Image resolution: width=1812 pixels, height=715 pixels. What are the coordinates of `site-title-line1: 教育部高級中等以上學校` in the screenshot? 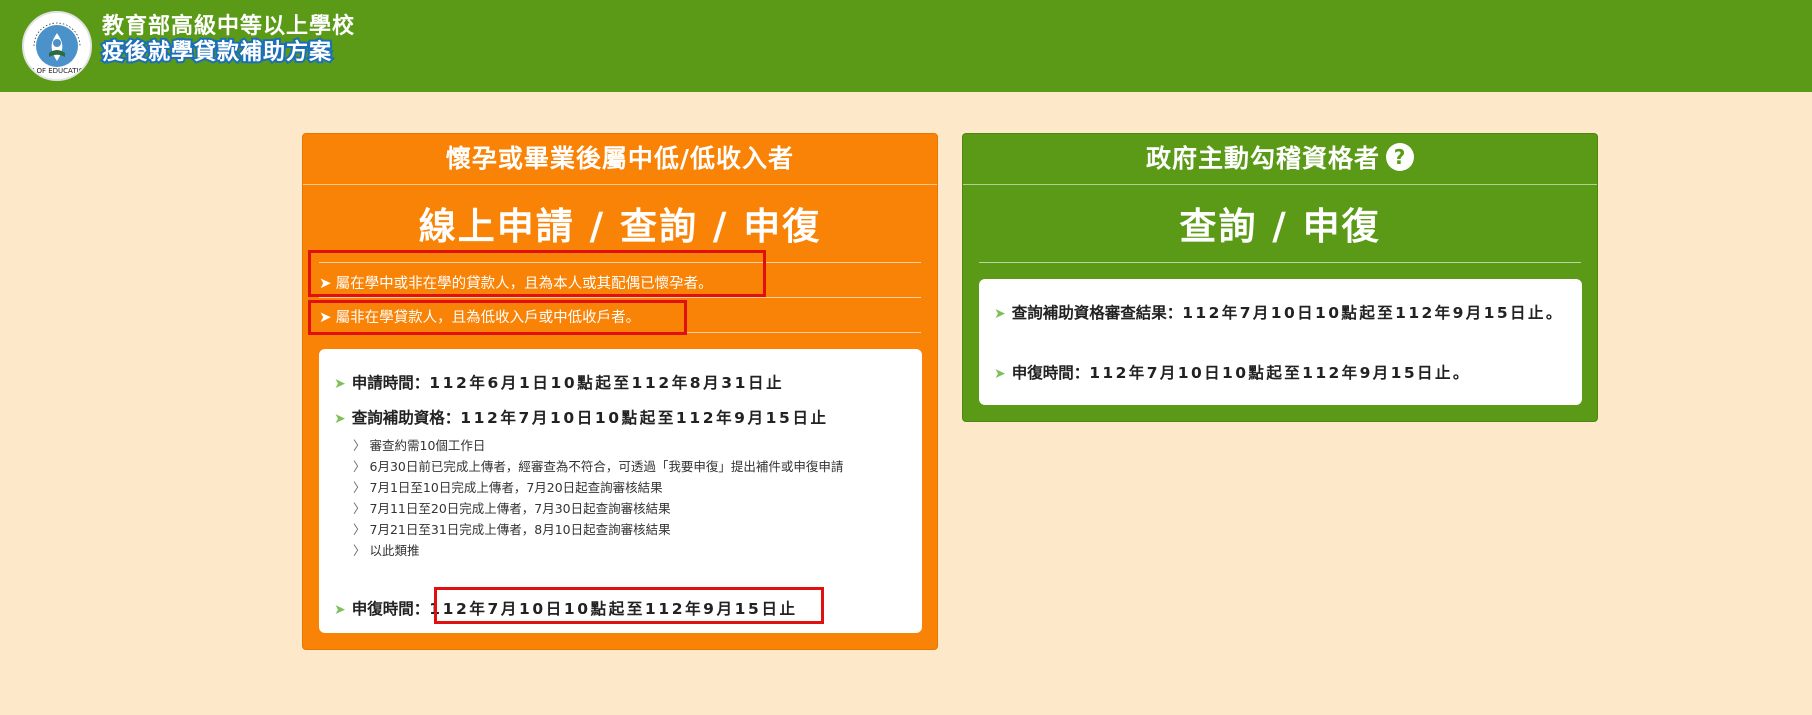 It's located at (229, 26).